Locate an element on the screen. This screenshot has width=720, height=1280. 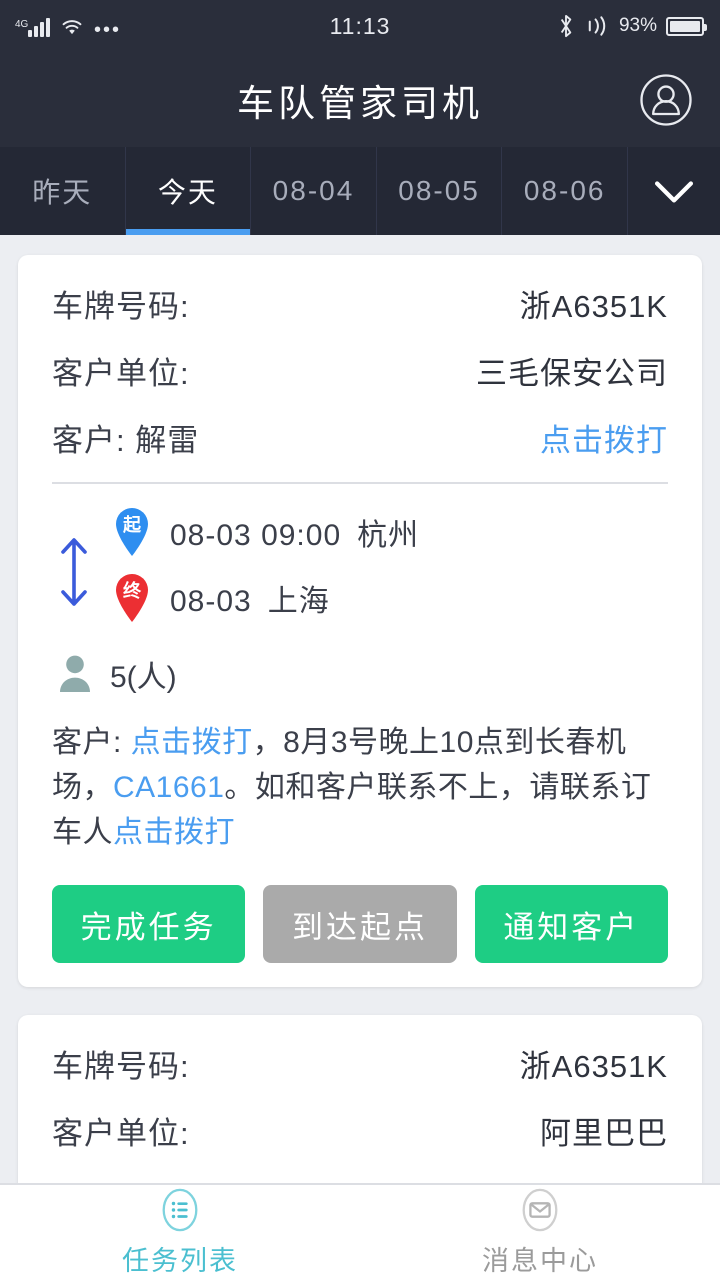
signal-bars-icon: 4G is located at coordinates (32, 27).